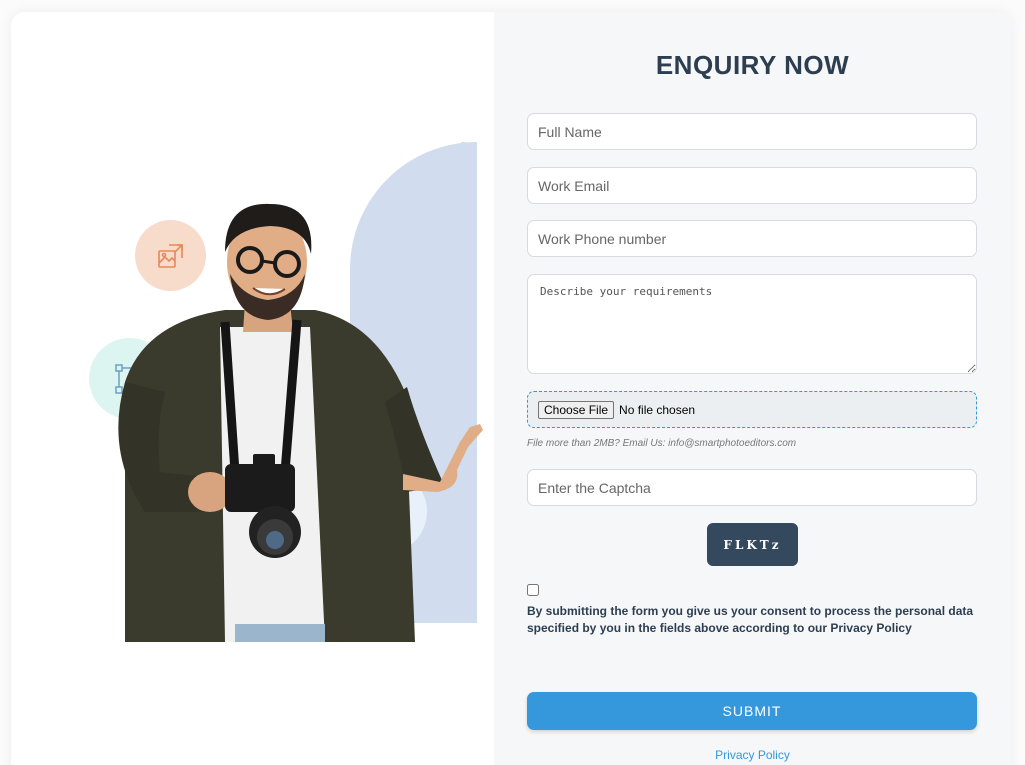 This screenshot has height=765, width=1025. What do you see at coordinates (752, 238) in the screenshot?
I see `work-phone-input` at bounding box center [752, 238].